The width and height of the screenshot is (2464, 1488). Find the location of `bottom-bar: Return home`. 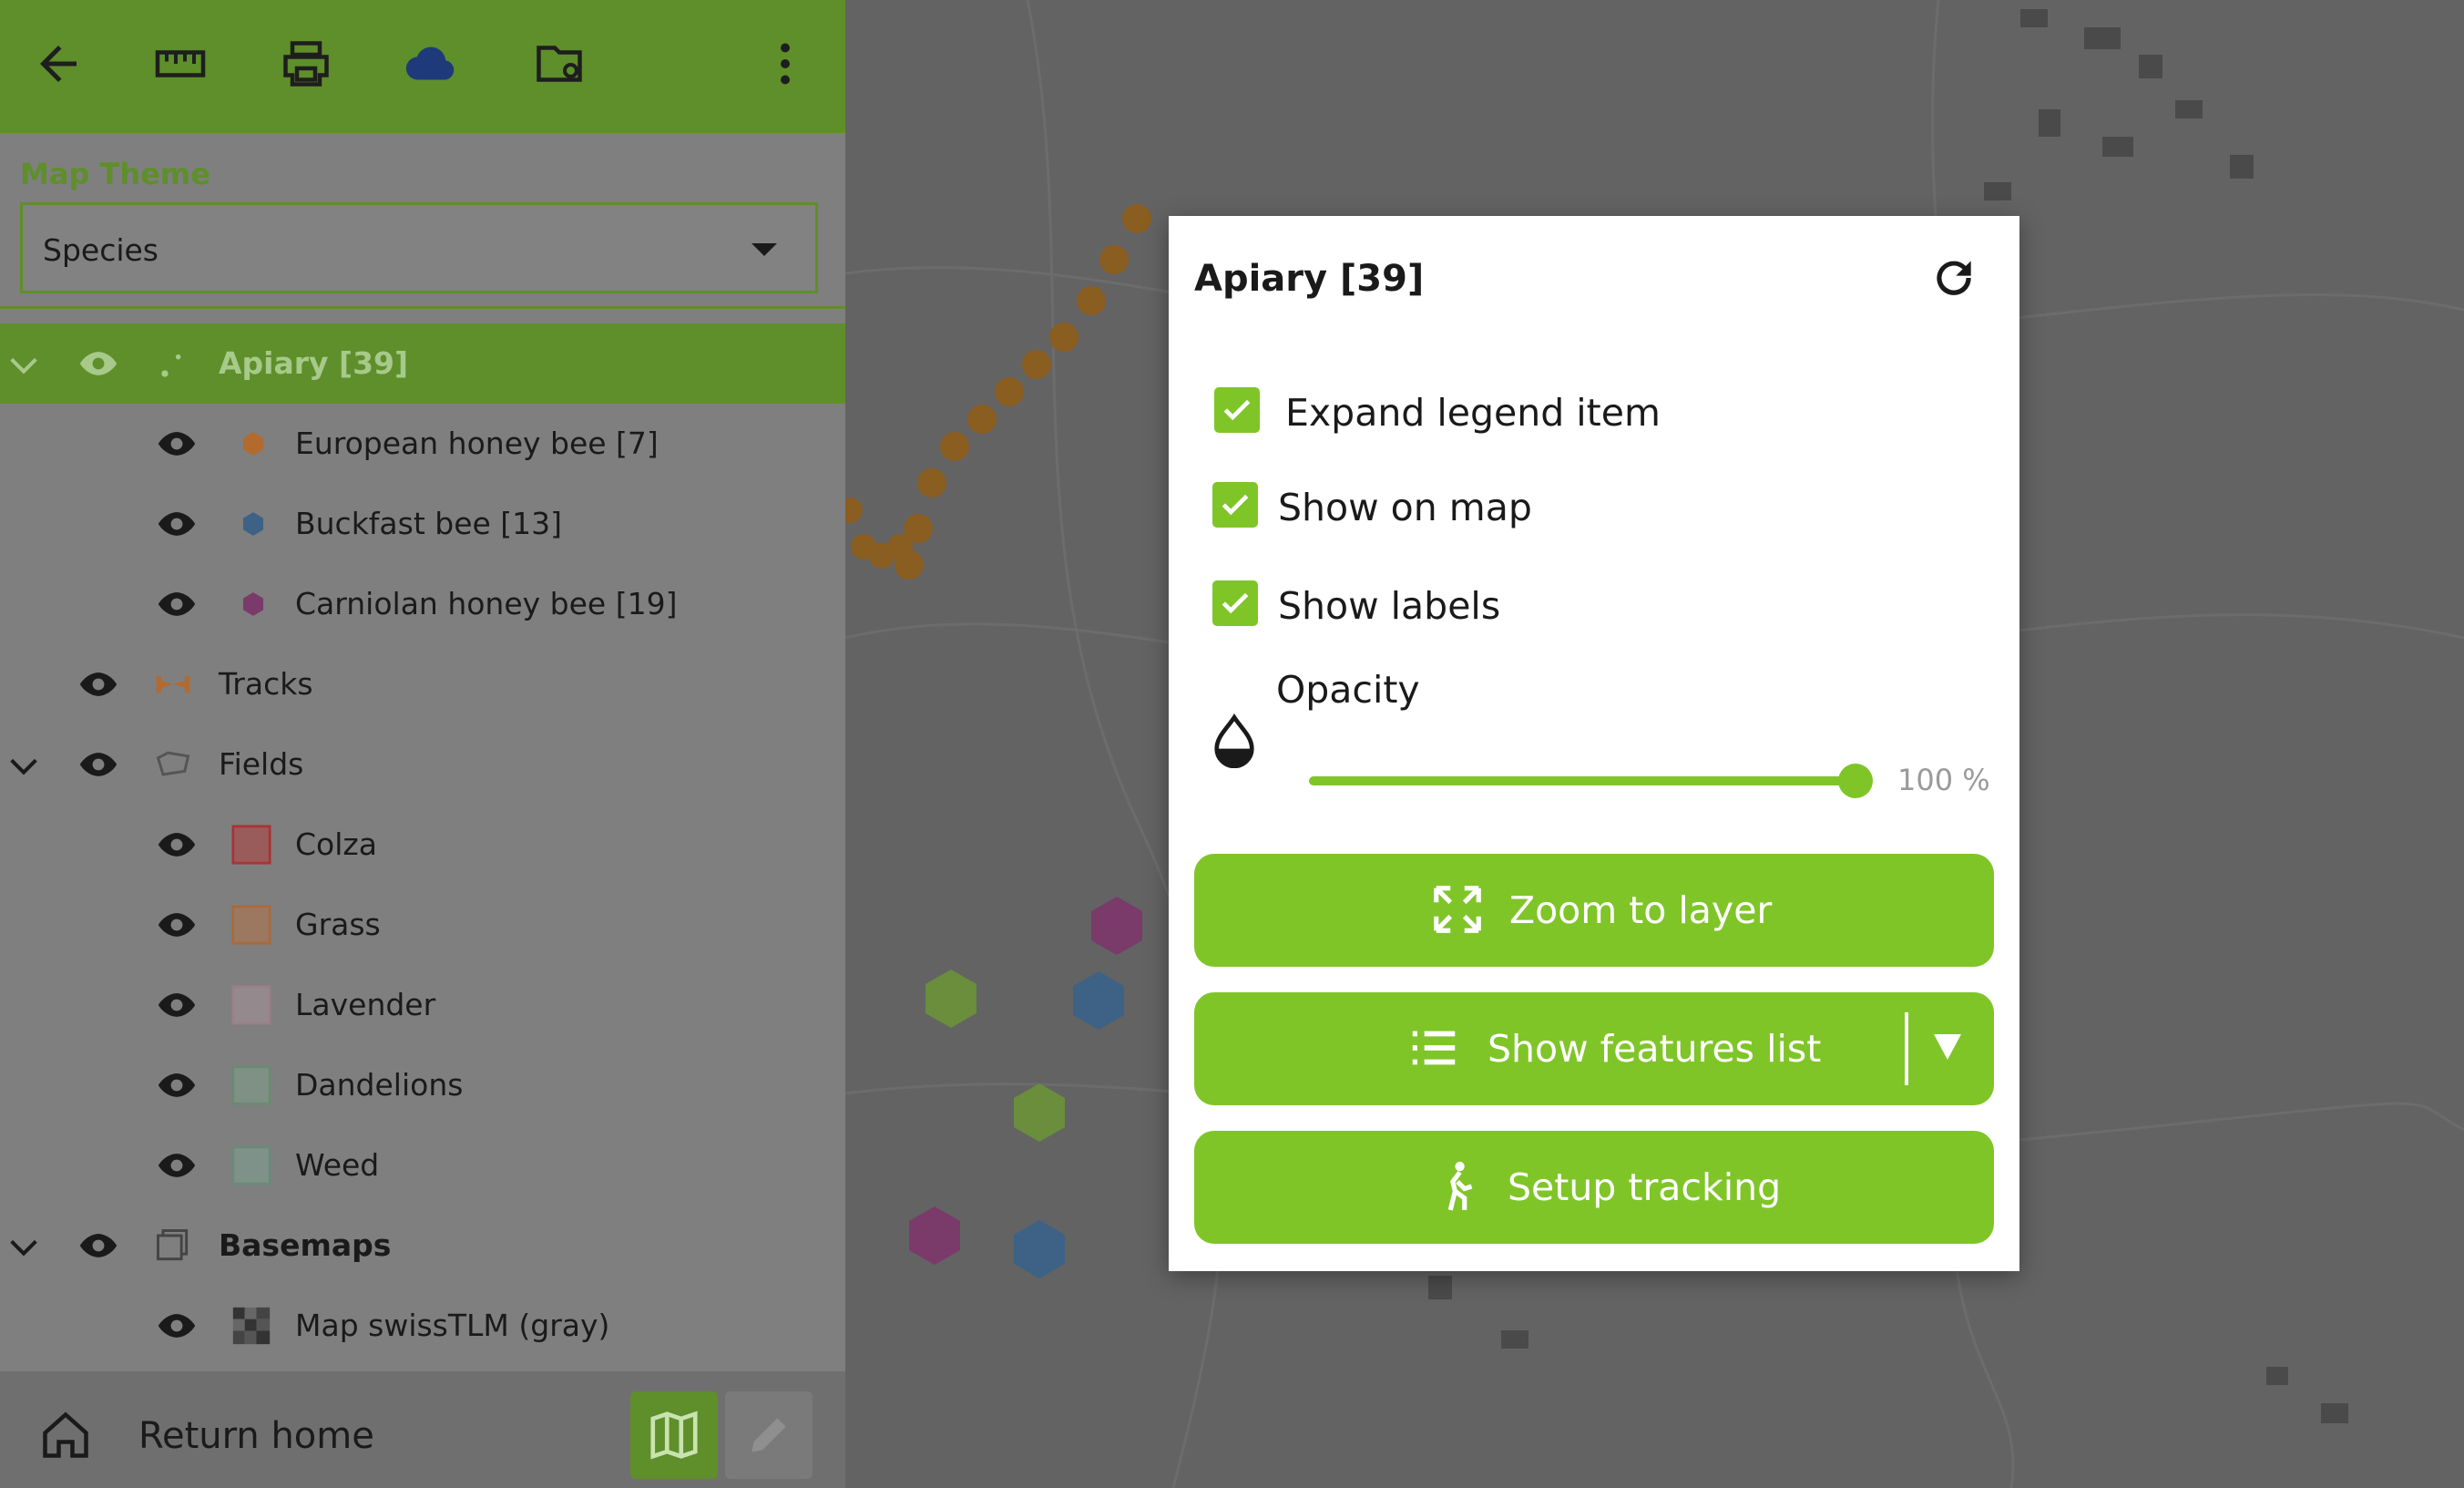

bottom-bar: Return home is located at coordinates (422, 1429).